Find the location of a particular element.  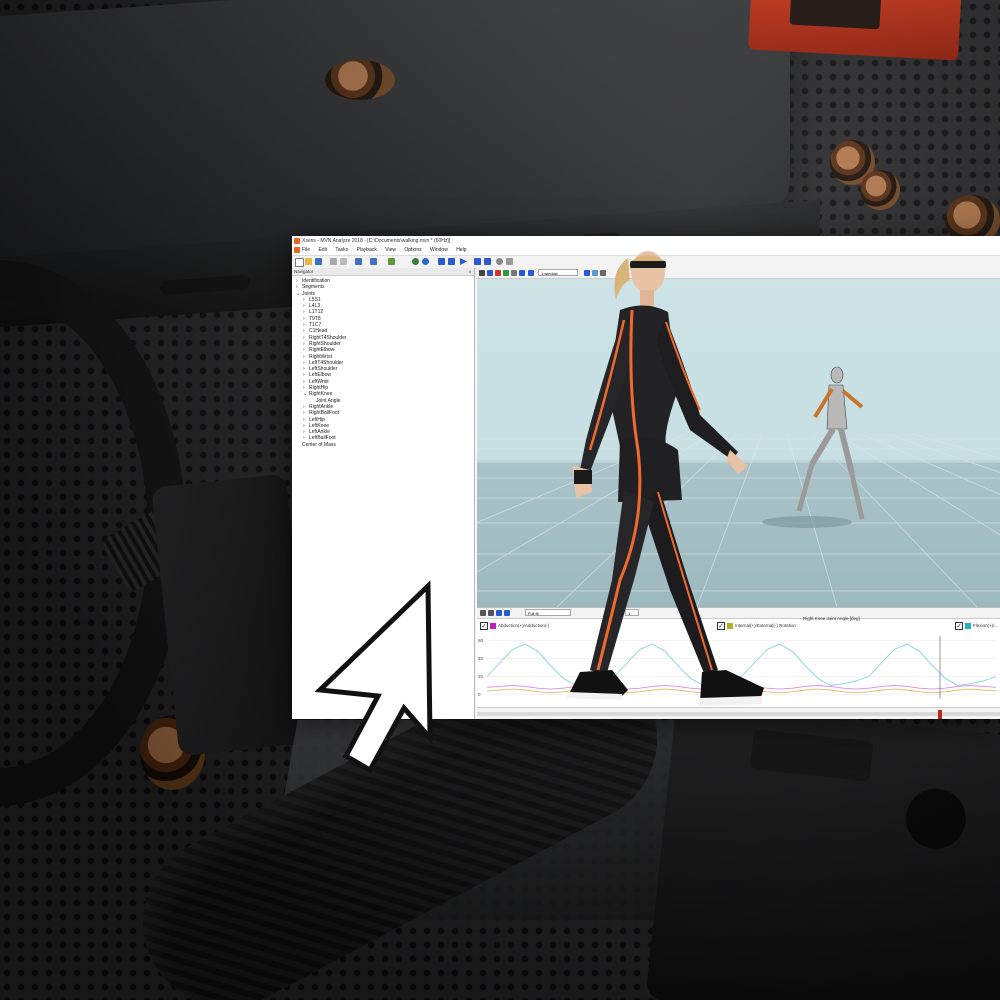

camera-icon is located at coordinates (490, 273).